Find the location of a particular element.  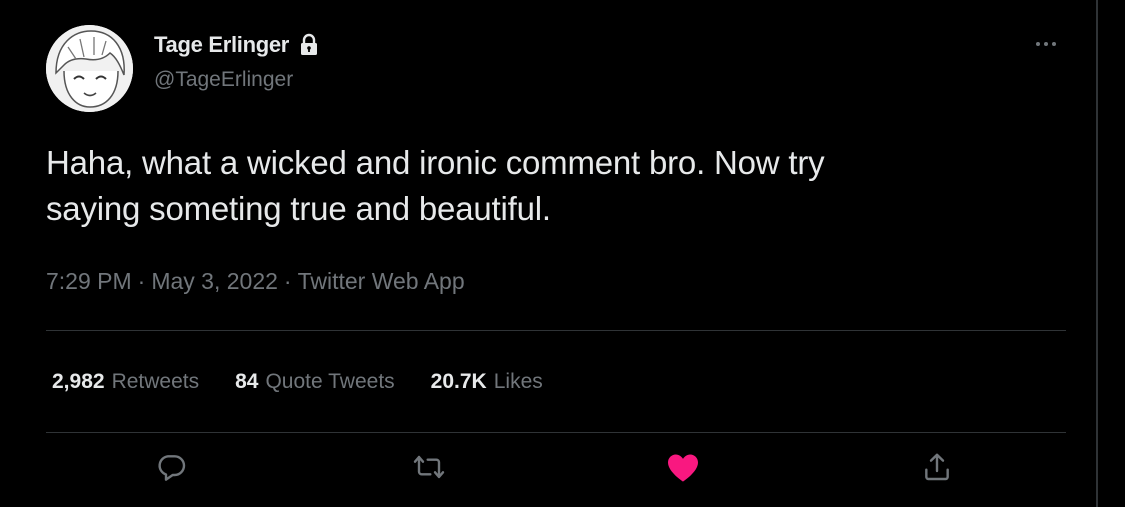

avatar is located at coordinates (89, 68).